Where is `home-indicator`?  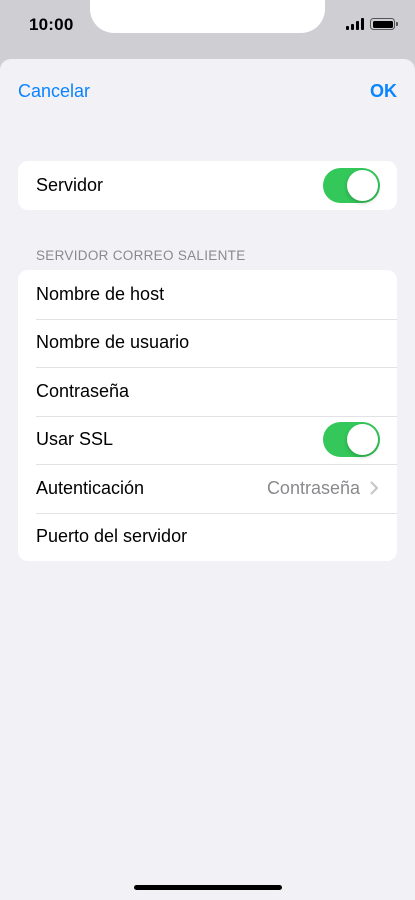
home-indicator is located at coordinates (208, 887).